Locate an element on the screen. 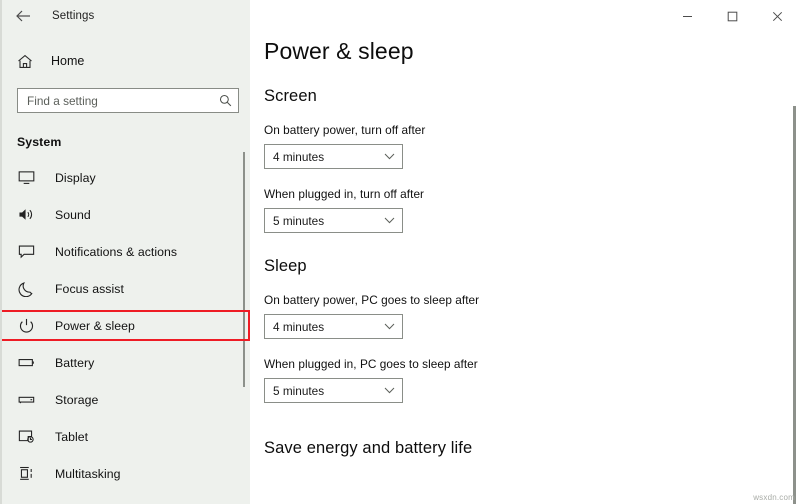  screen-plugged-in-dropdown: 5 minutes is located at coordinates (333, 220).